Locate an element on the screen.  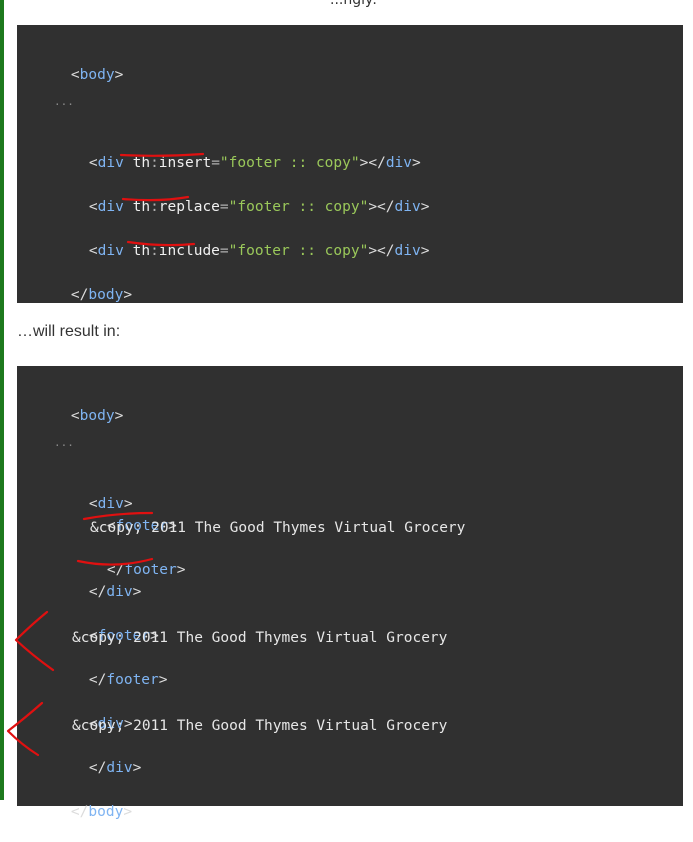
result-caption: …will result in: is located at coordinates (69, 331).